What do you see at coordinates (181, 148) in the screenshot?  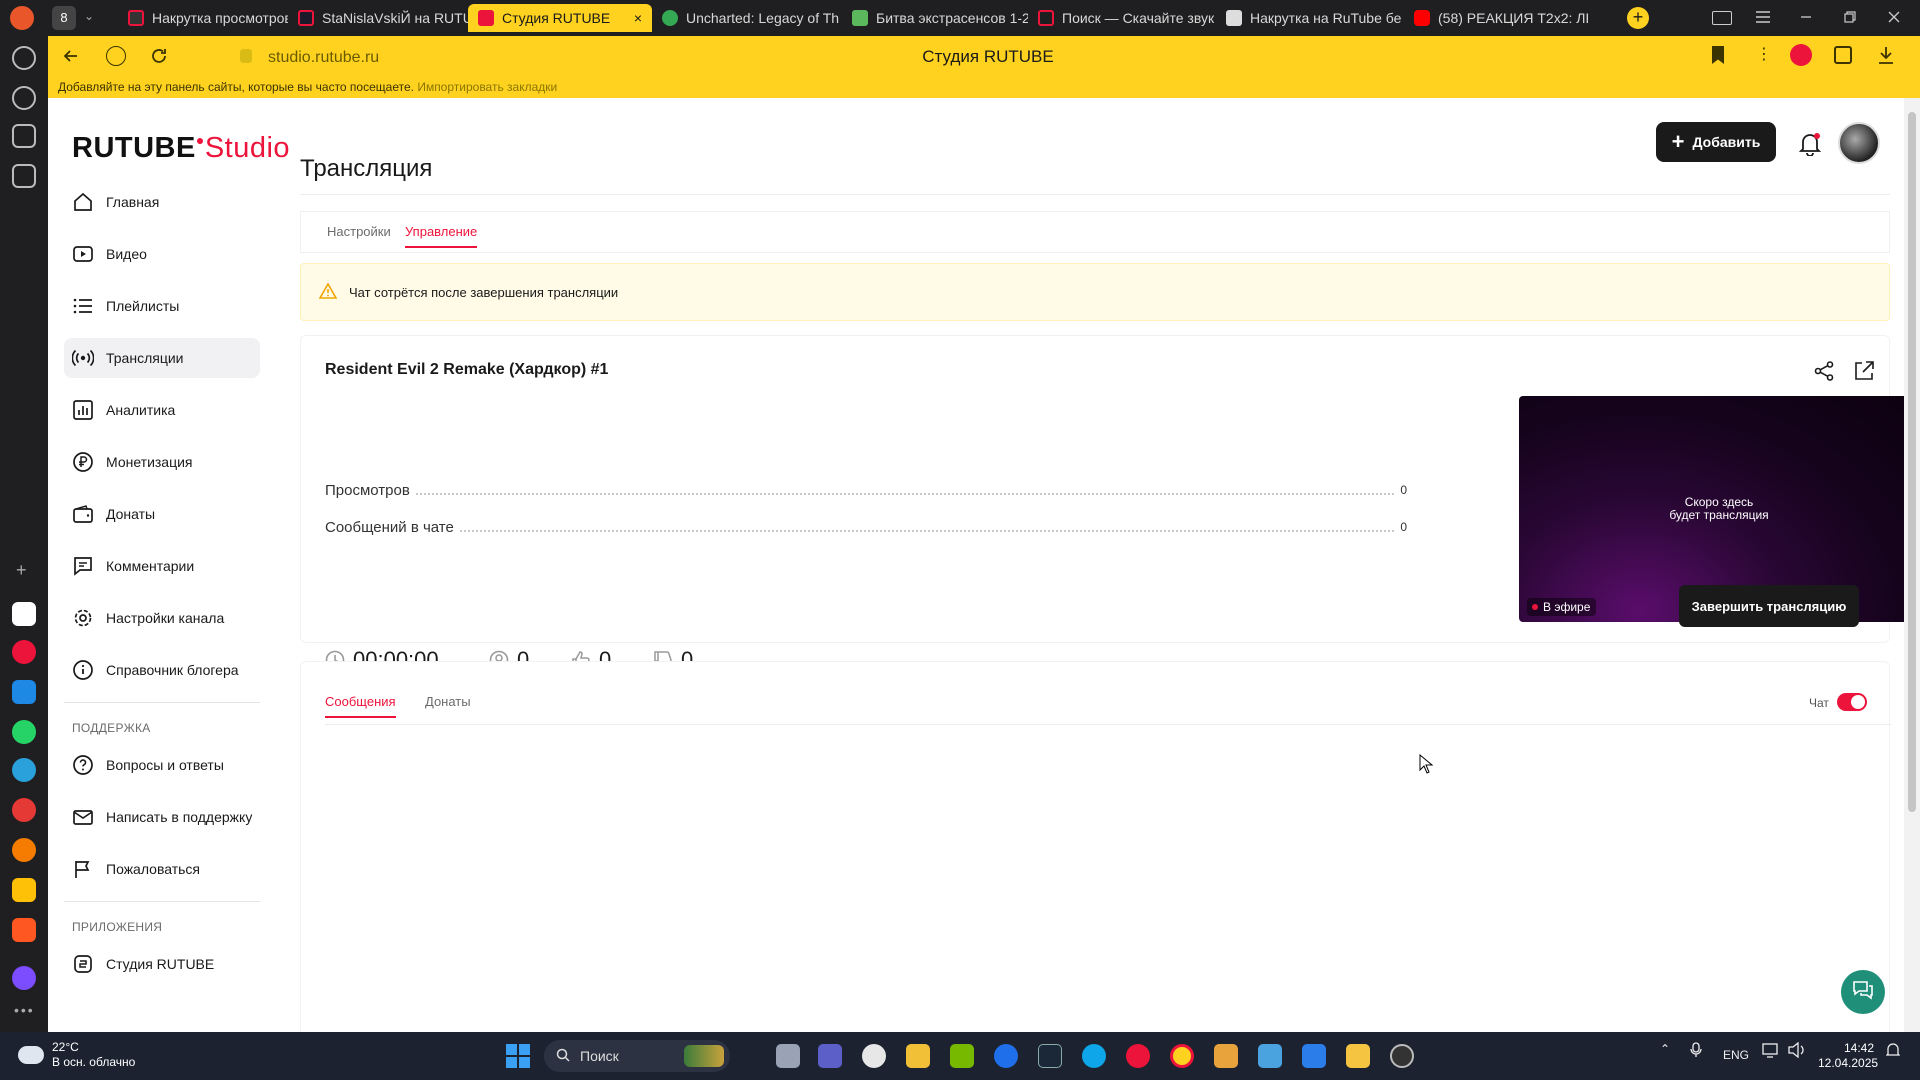 I see `rutube-studio-logo: RUTUBE●Studio` at bounding box center [181, 148].